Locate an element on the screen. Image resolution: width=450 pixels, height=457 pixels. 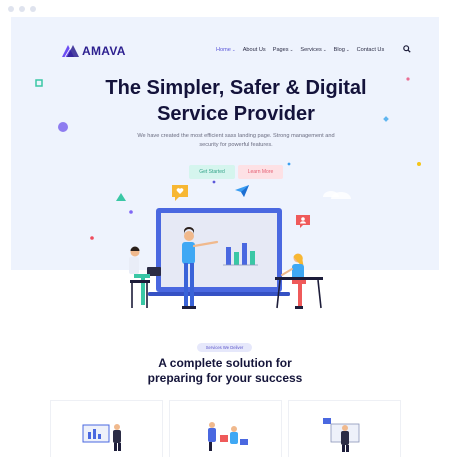
brand-logo: AMAVA is located at coordinates (94, 51).